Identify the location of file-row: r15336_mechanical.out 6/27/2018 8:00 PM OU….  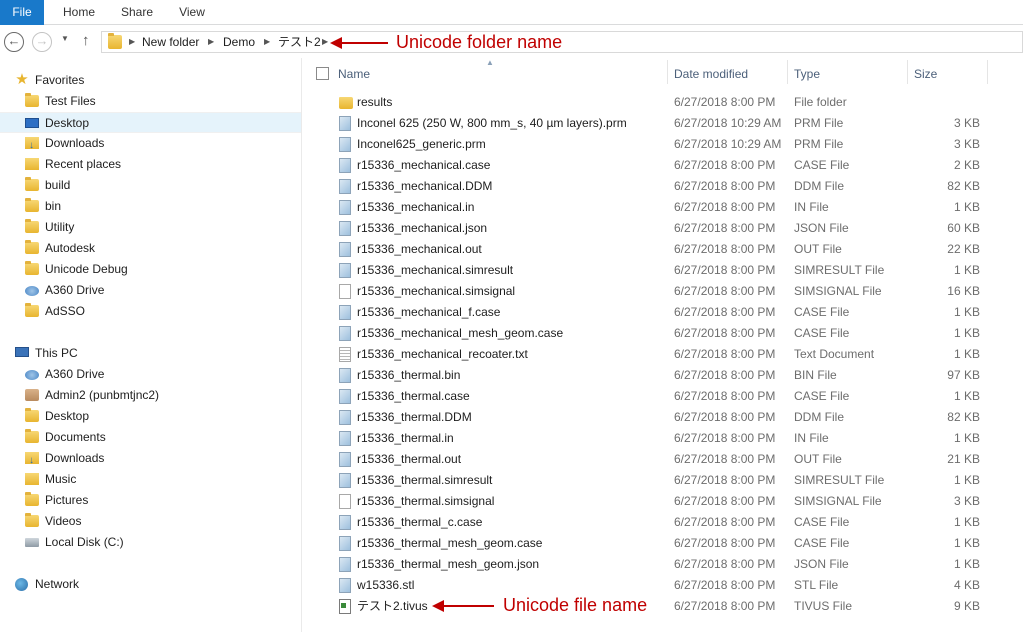
(664, 249).